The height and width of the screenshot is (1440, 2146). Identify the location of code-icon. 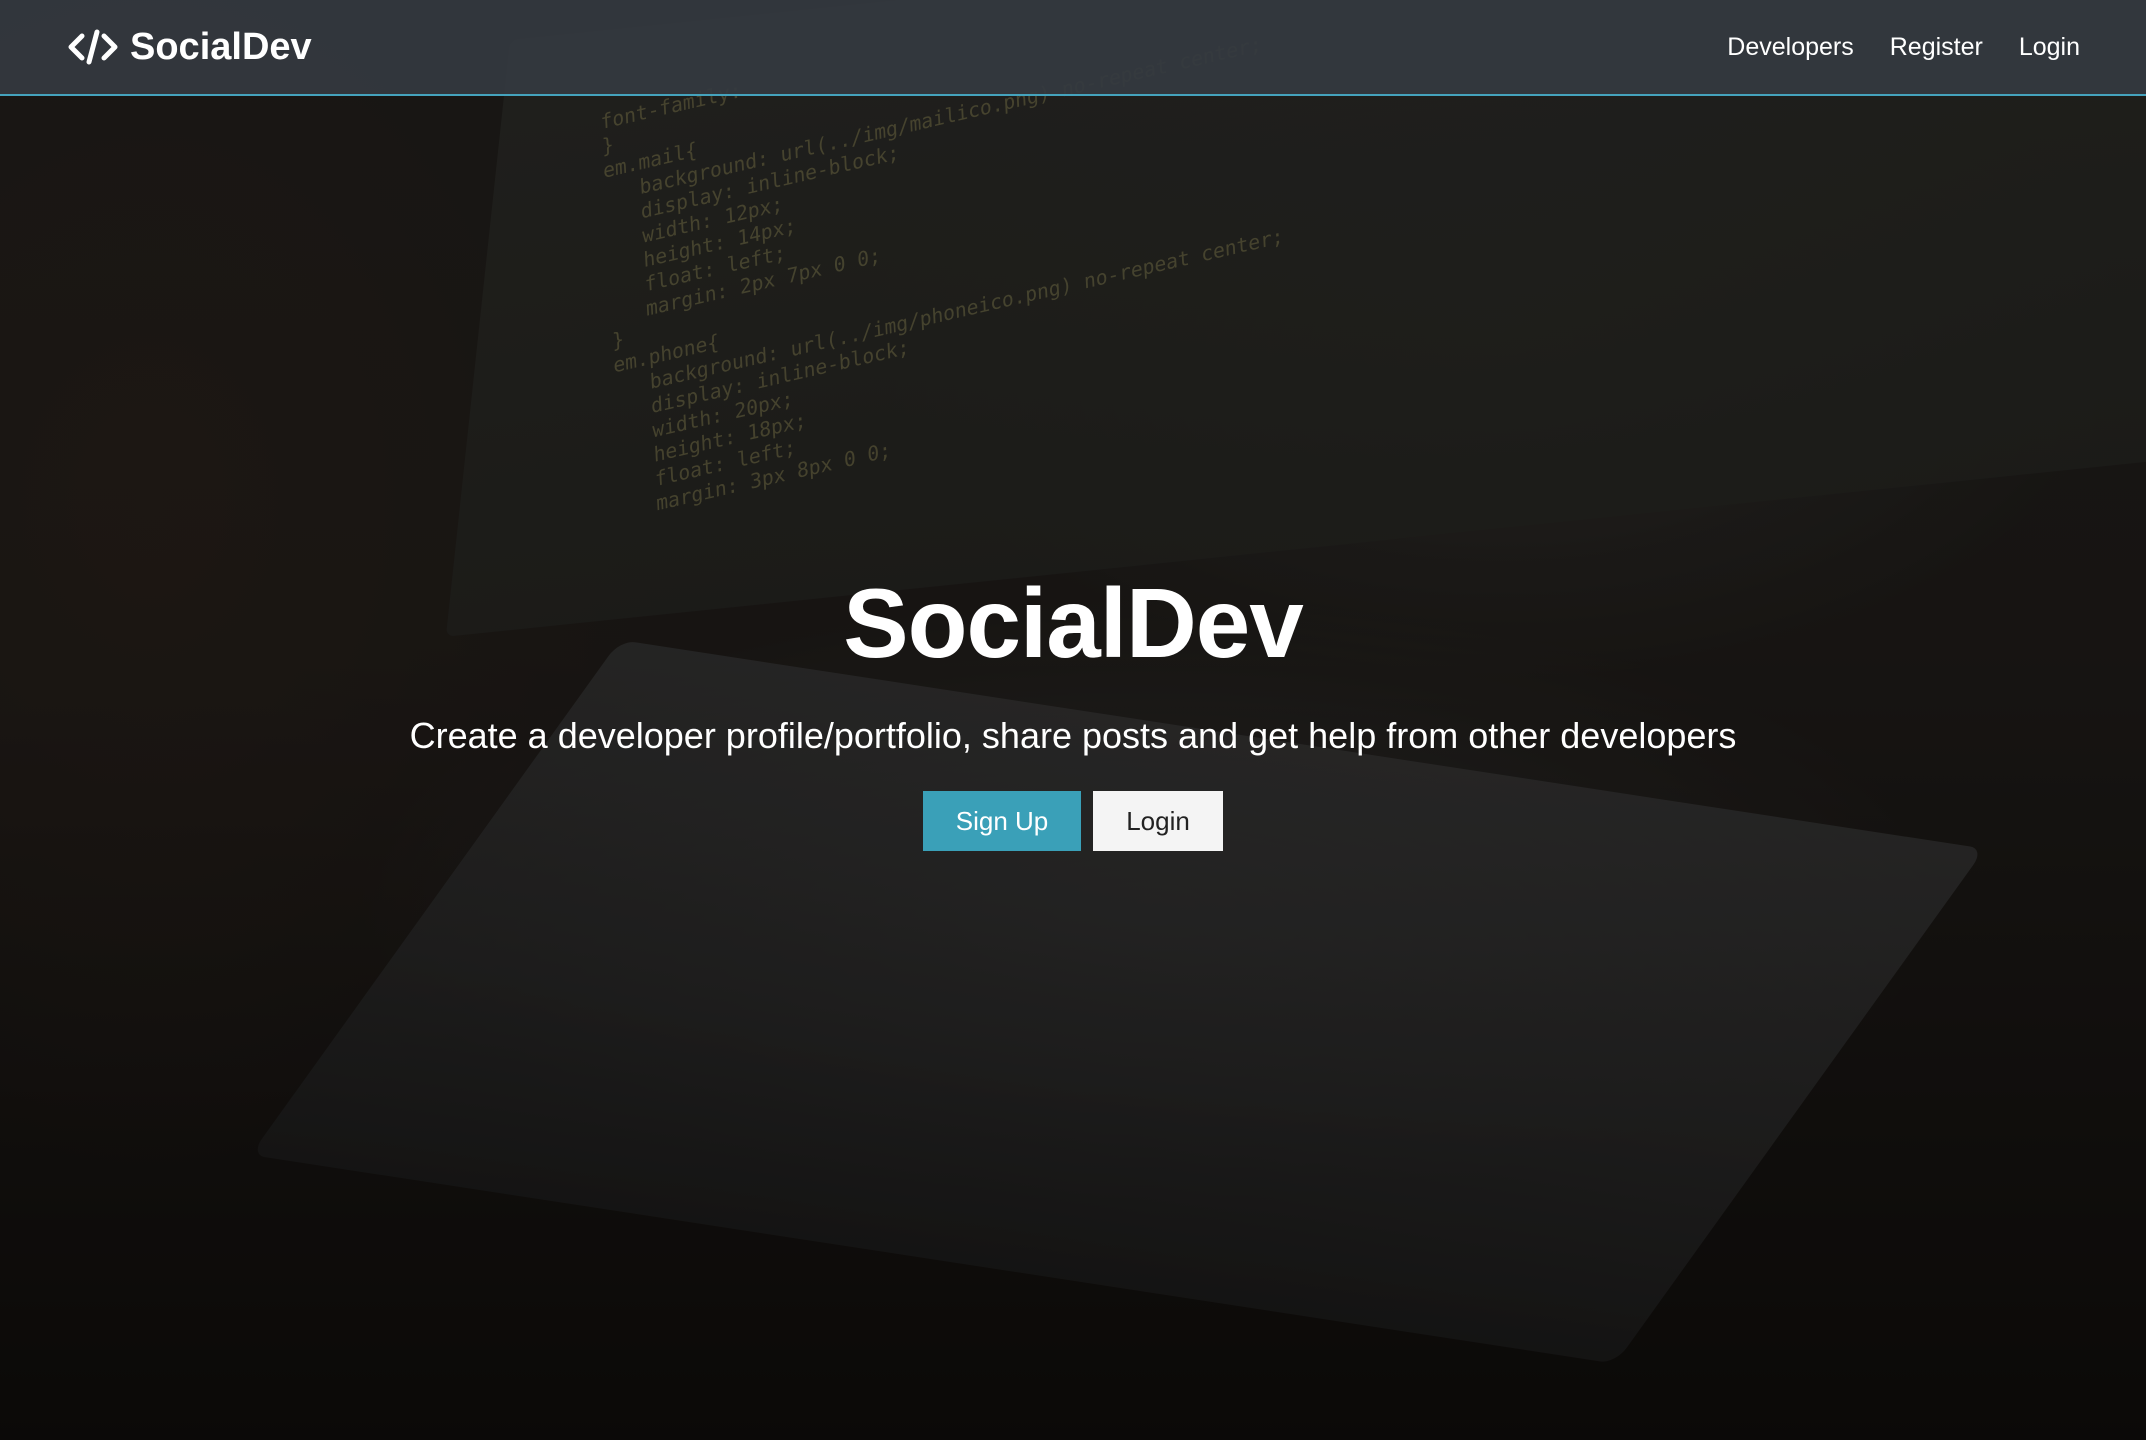
(93, 47).